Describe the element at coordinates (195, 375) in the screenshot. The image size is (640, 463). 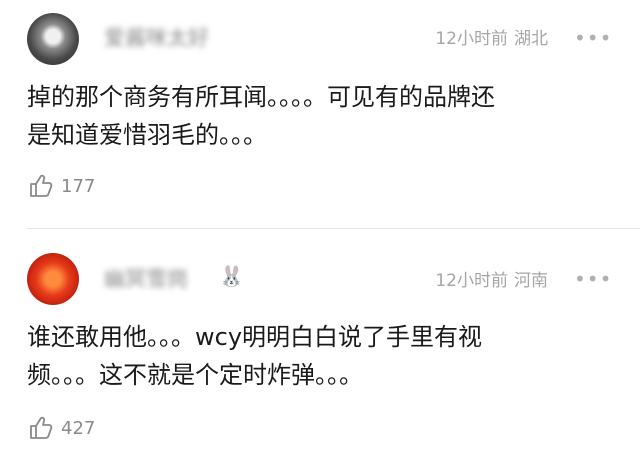
I see `comment-text-line: 频。。。这不就是个定时炸弹。。。` at that location.